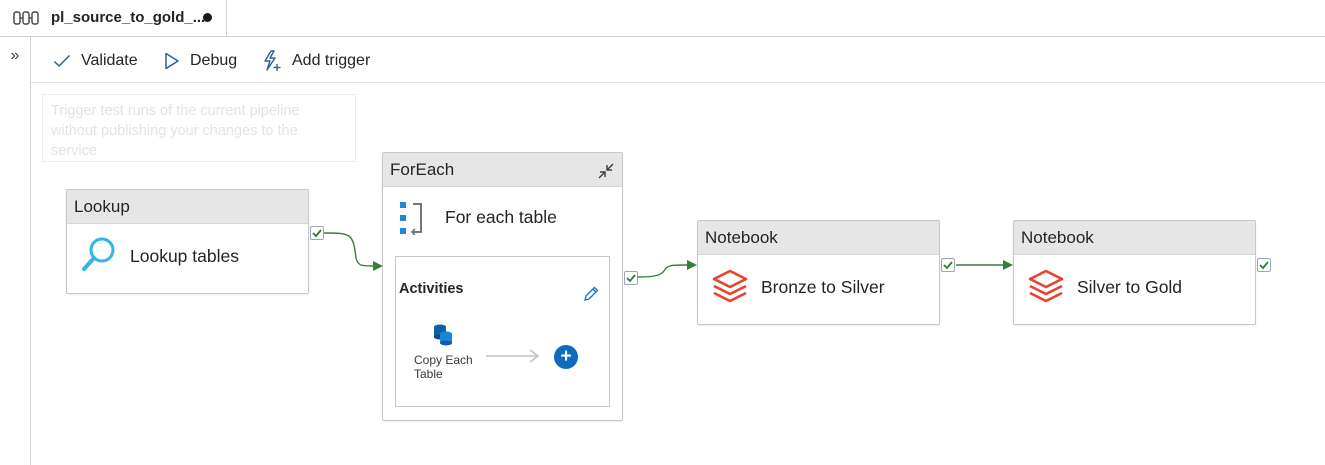  I want to click on lightning-icon, so click(272, 60).